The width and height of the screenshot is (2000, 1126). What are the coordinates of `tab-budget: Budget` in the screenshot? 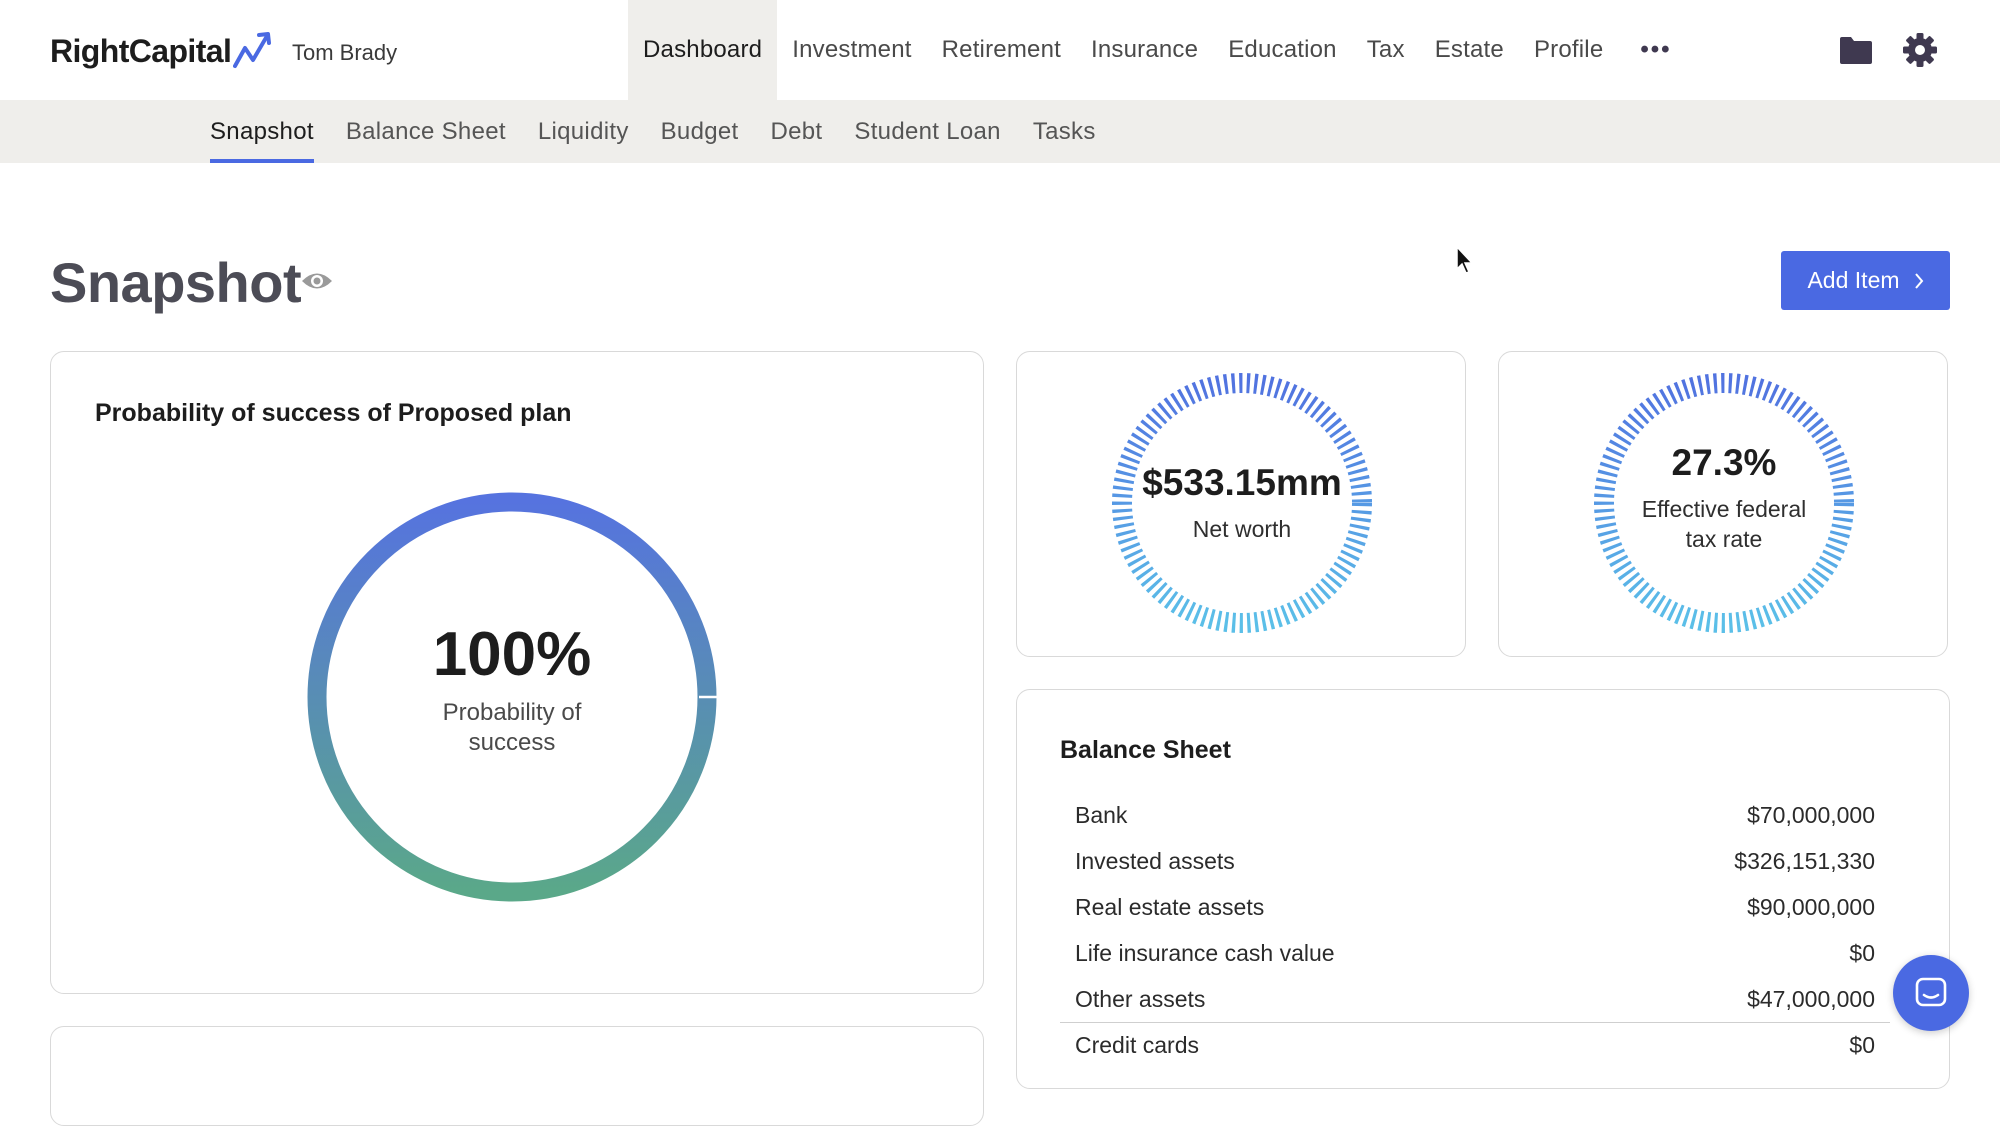 It's located at (700, 131).